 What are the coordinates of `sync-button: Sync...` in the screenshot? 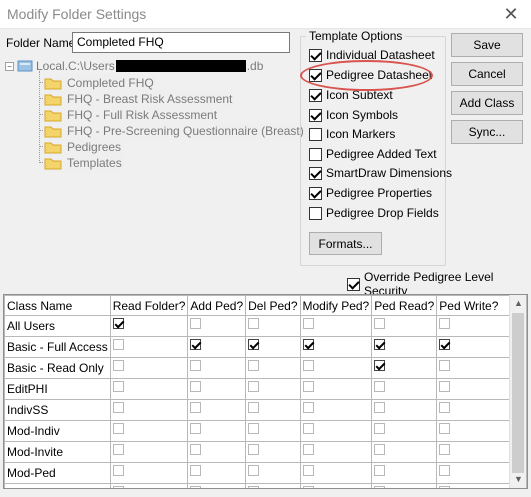 It's located at (487, 132).